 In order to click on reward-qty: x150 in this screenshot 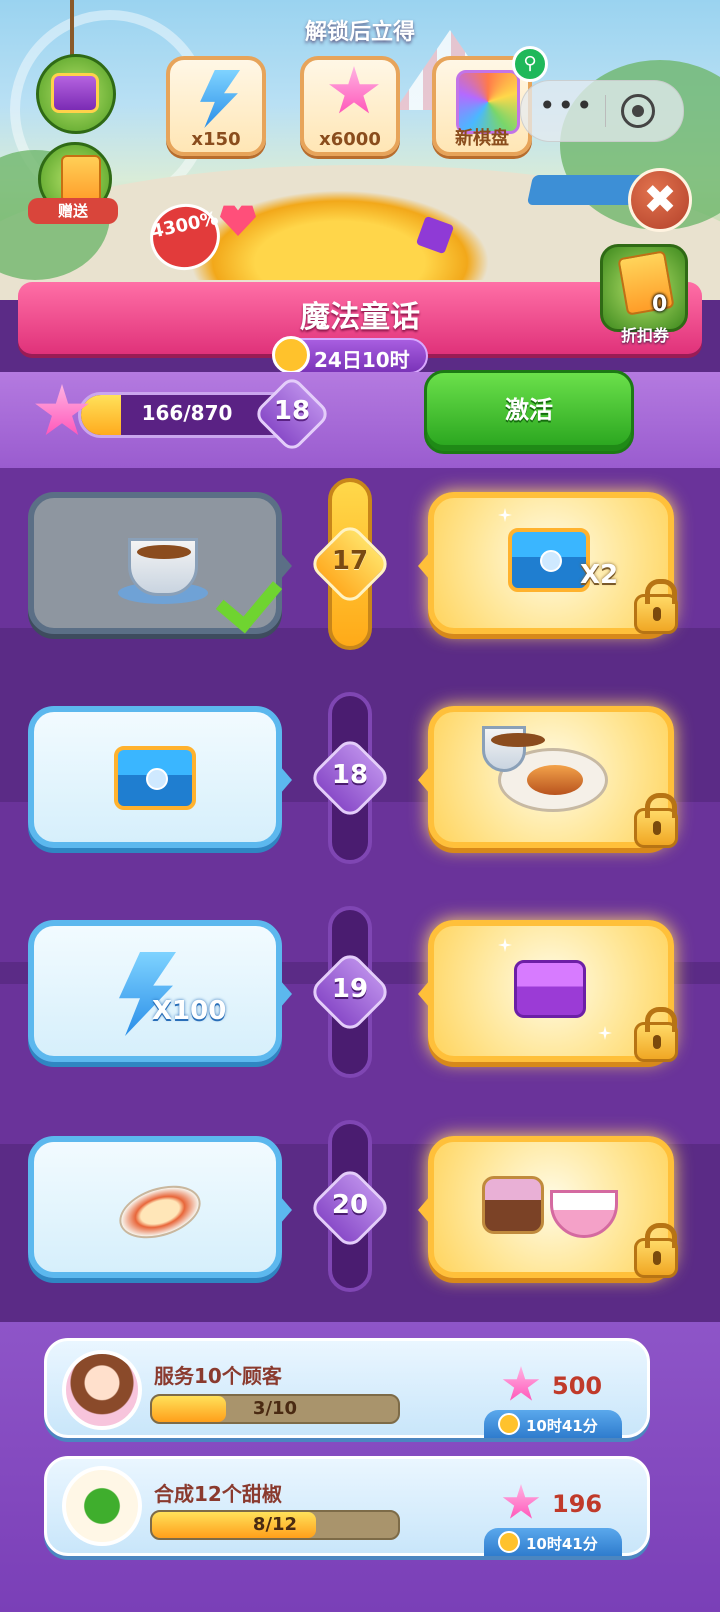, I will do `click(216, 139)`.